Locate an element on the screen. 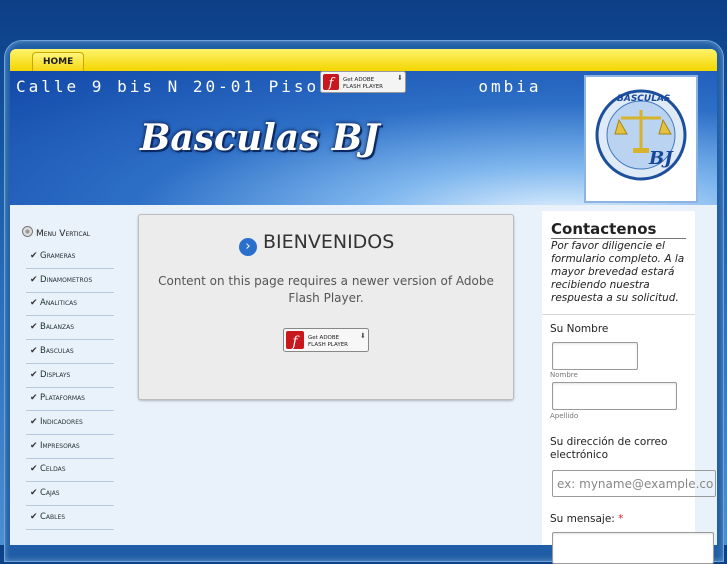 The width and height of the screenshot is (727, 564). sidebar-item-grameras: ✔ Grameras is located at coordinates (70, 257).